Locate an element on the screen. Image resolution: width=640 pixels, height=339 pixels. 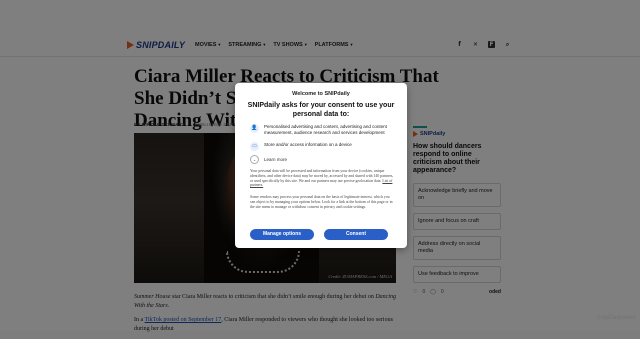
learn-more-toggle: ⌄ Learn more is located at coordinates (268, 159).